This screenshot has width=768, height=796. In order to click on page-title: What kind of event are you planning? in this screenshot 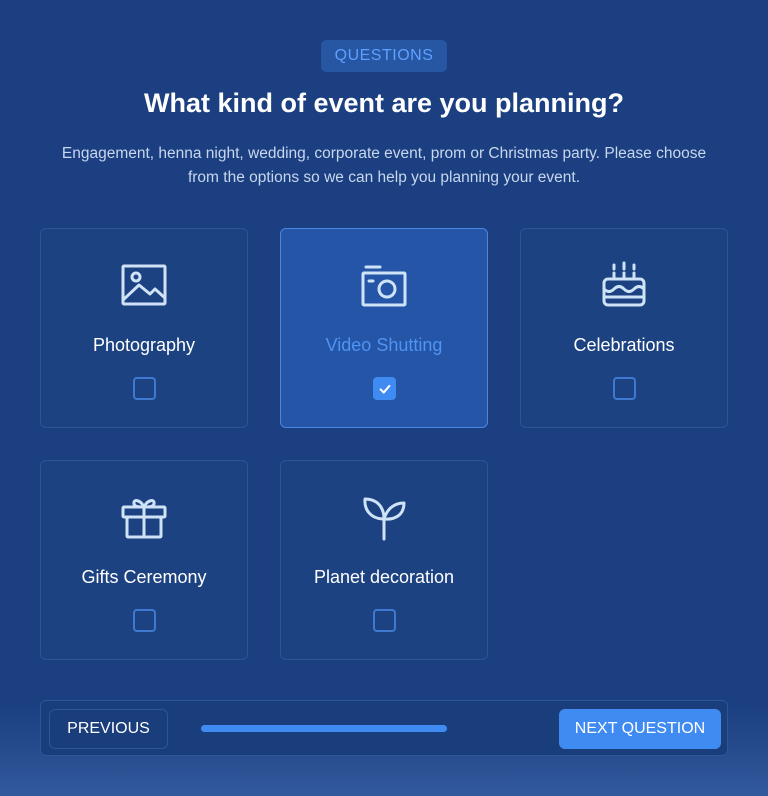, I will do `click(384, 103)`.